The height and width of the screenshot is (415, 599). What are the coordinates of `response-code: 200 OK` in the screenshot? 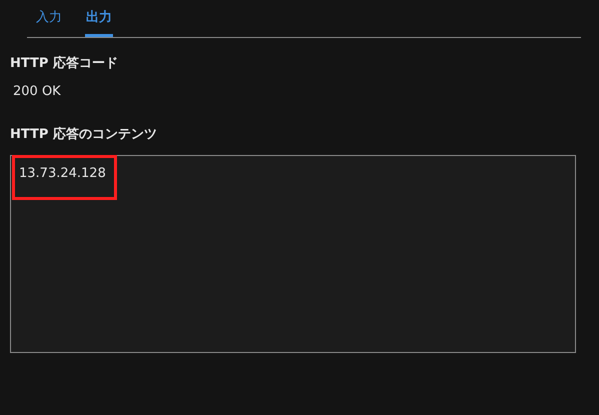 It's located at (37, 91).